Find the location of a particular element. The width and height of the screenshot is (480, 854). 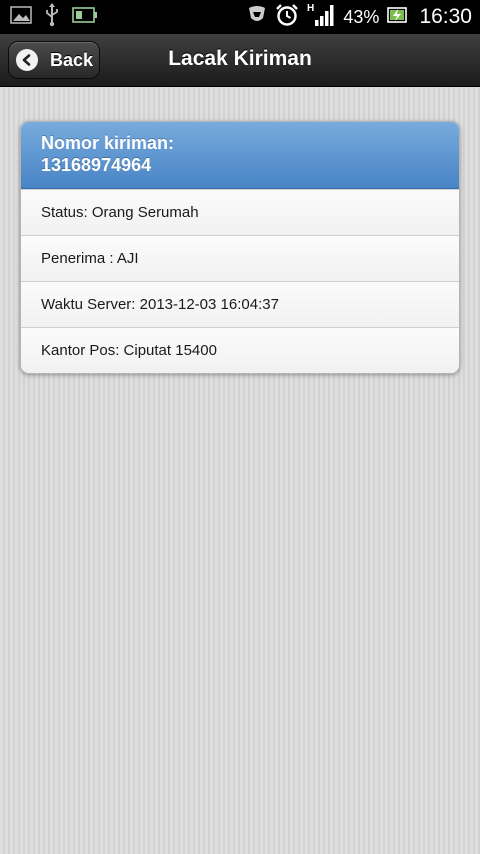

usb-icon is located at coordinates (52, 17).